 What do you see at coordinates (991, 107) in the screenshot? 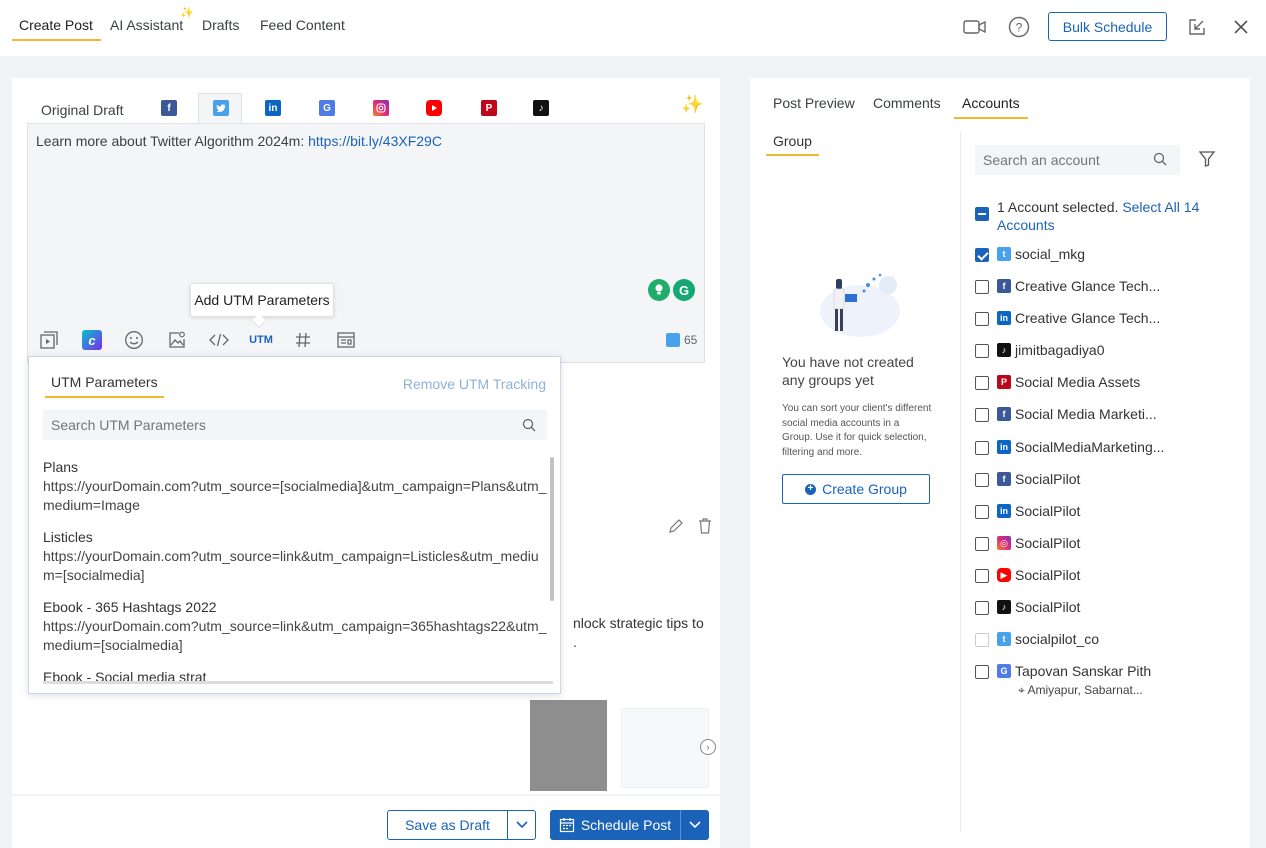
I see `tab-accounts: Accounts` at bounding box center [991, 107].